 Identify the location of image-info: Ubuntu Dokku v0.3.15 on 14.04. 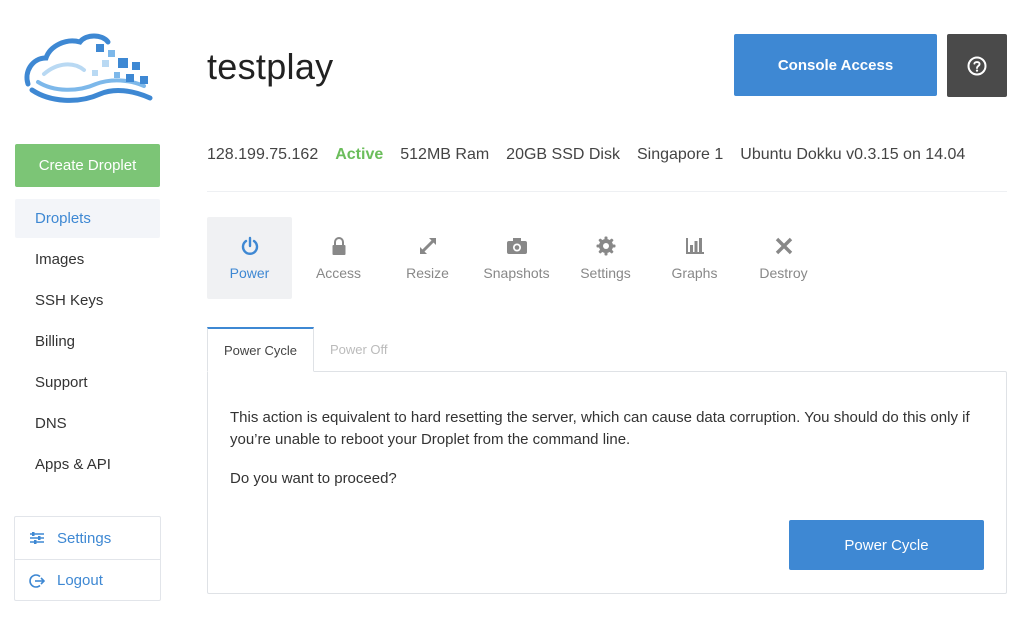
(853, 154).